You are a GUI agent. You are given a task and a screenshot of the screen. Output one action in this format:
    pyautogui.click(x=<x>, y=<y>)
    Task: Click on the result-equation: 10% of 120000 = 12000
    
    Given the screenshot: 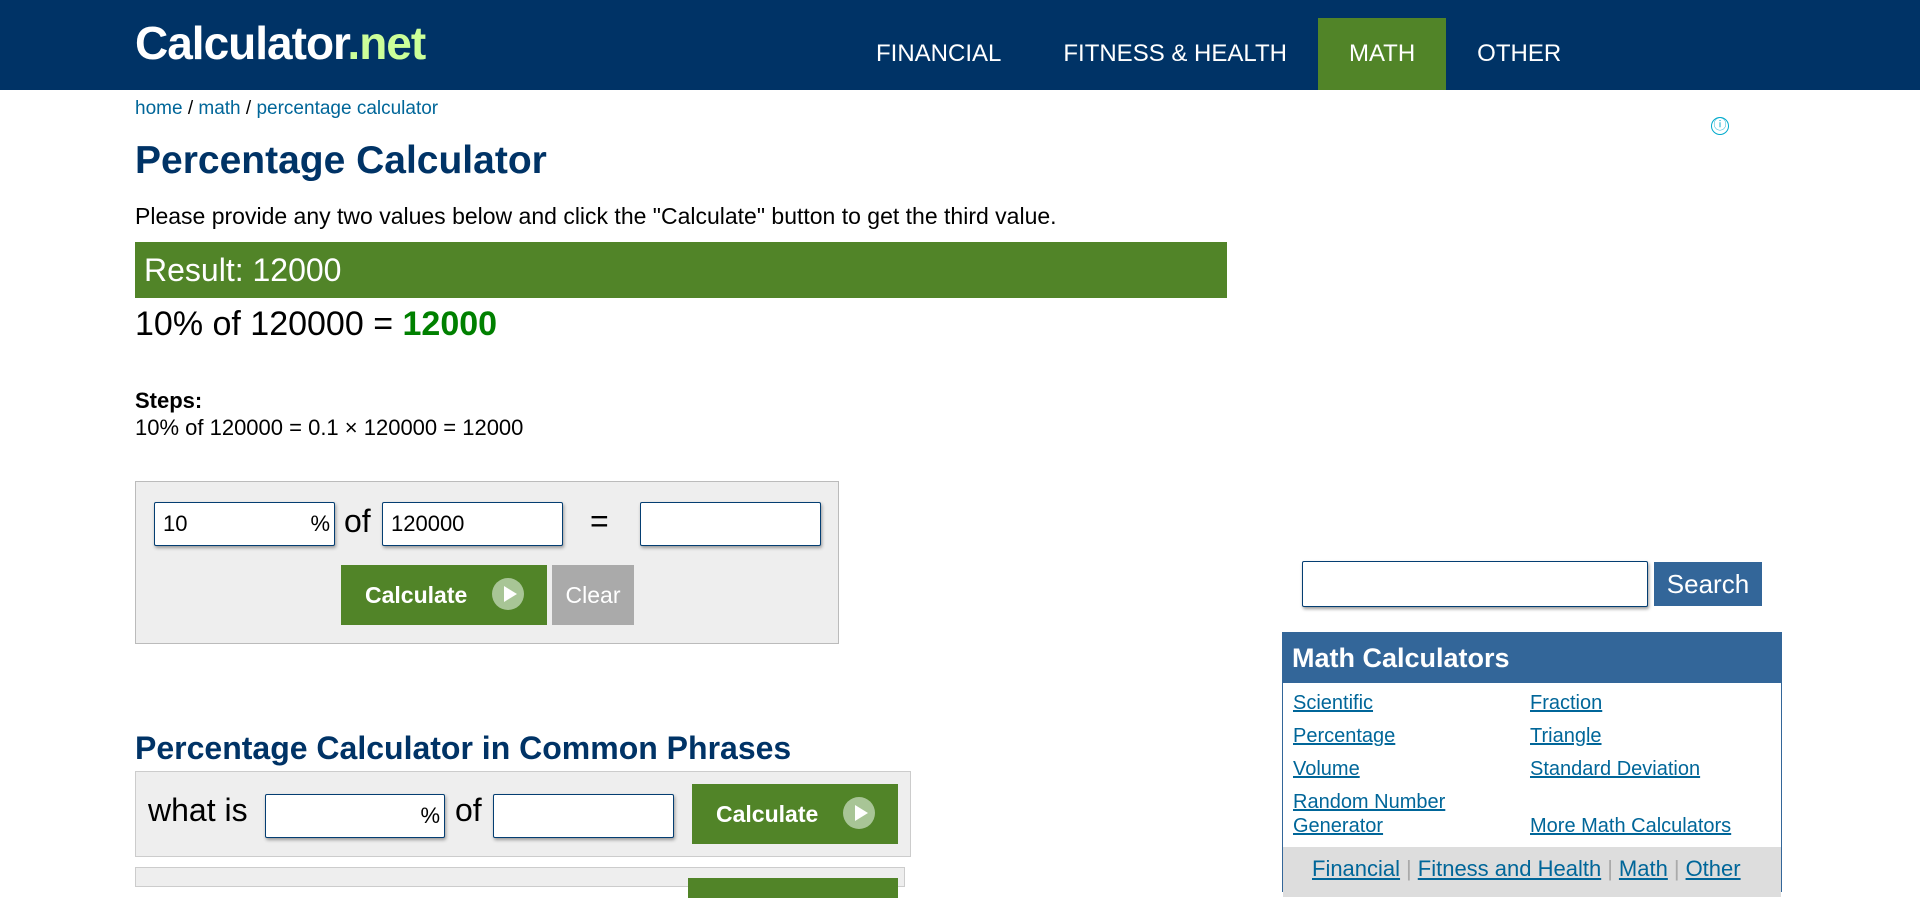 What is the action you would take?
    pyautogui.click(x=316, y=324)
    